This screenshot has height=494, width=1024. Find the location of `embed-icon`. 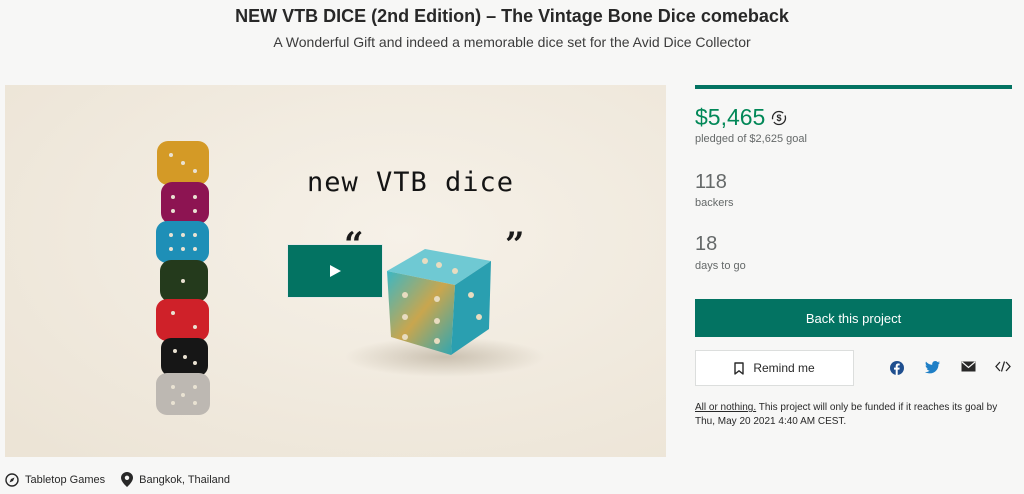

embed-icon is located at coordinates (1003, 366).